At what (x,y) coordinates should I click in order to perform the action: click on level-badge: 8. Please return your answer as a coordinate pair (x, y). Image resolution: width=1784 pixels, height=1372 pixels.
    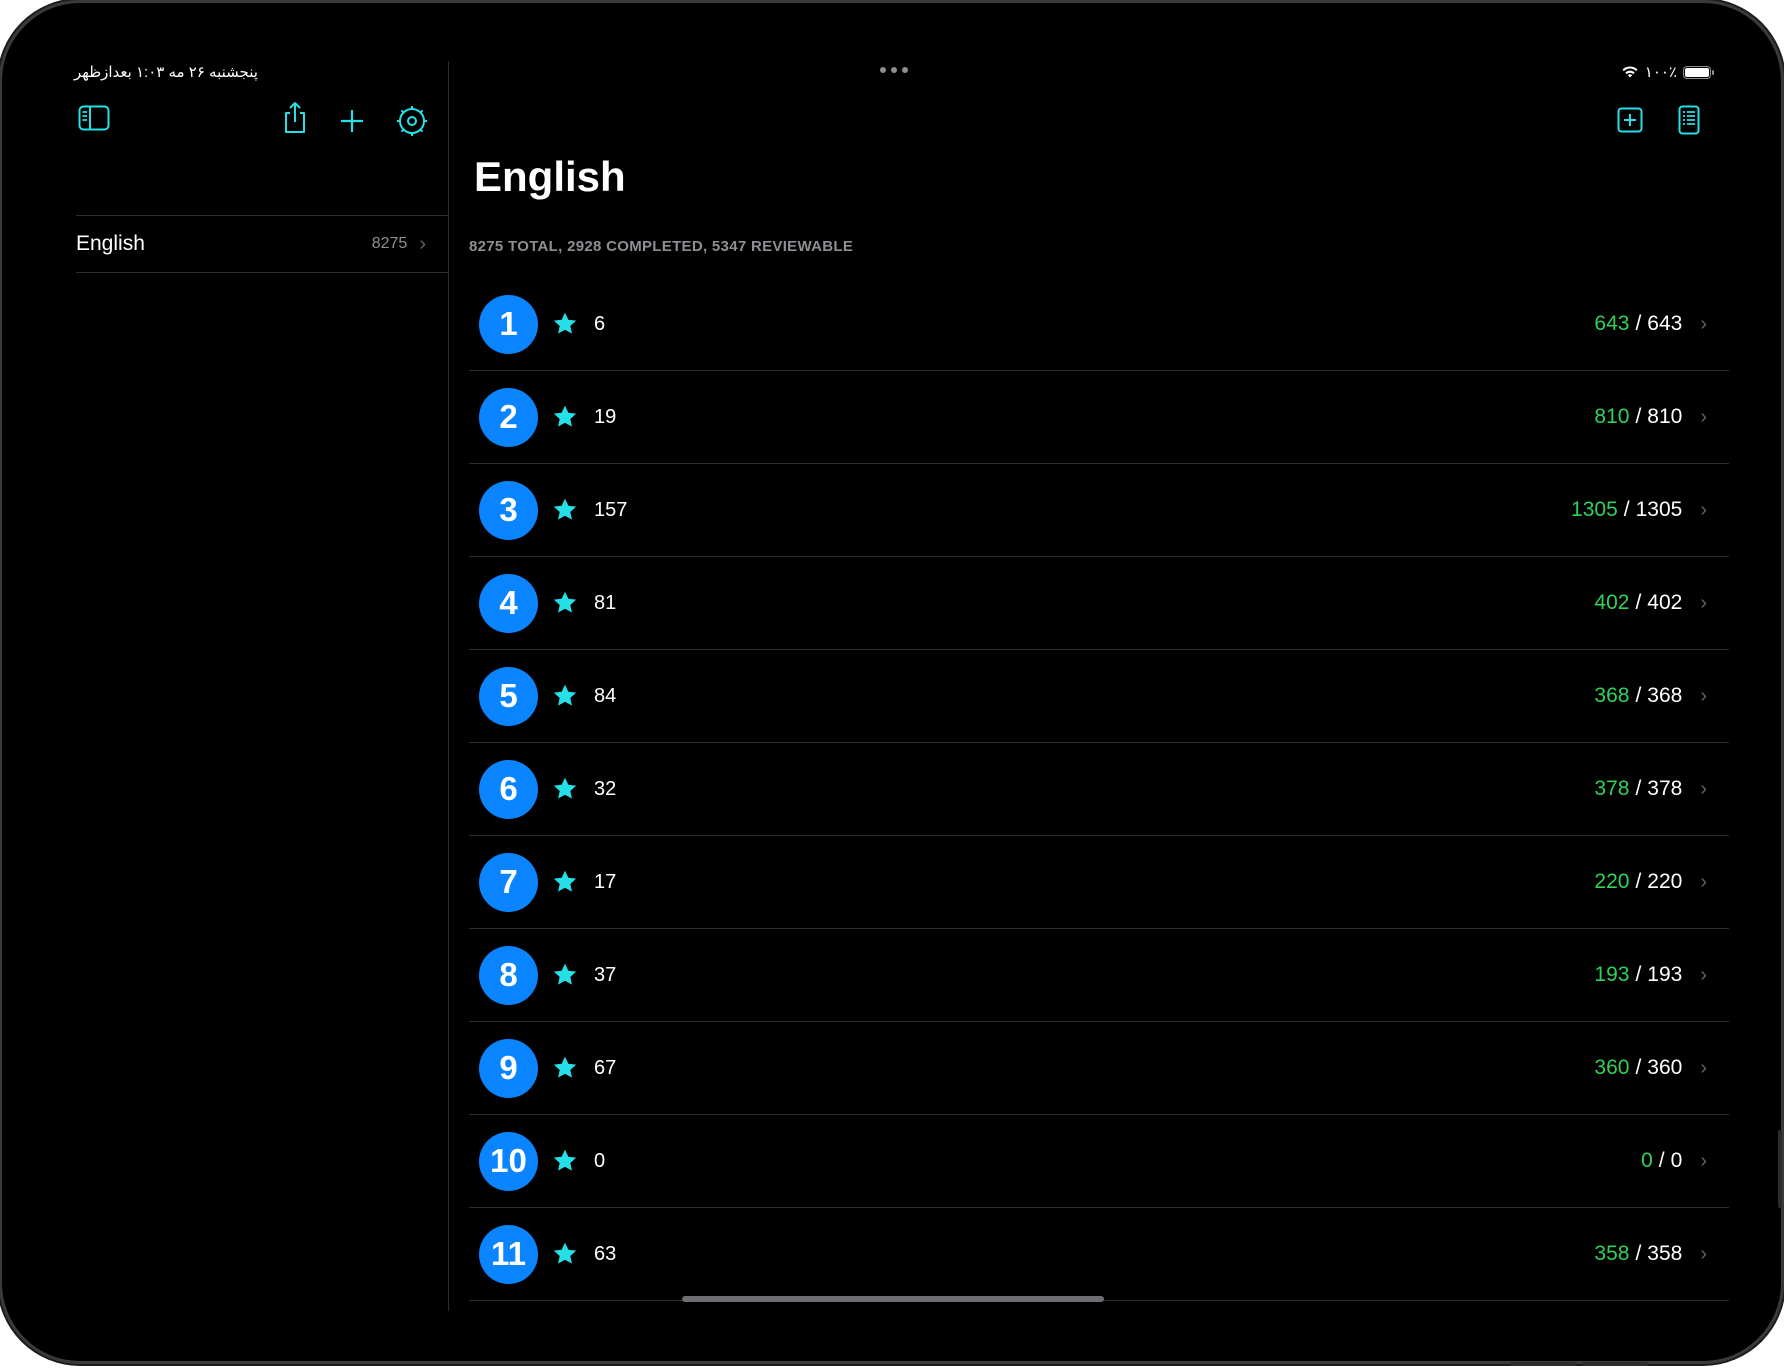
    Looking at the image, I should click on (508, 975).